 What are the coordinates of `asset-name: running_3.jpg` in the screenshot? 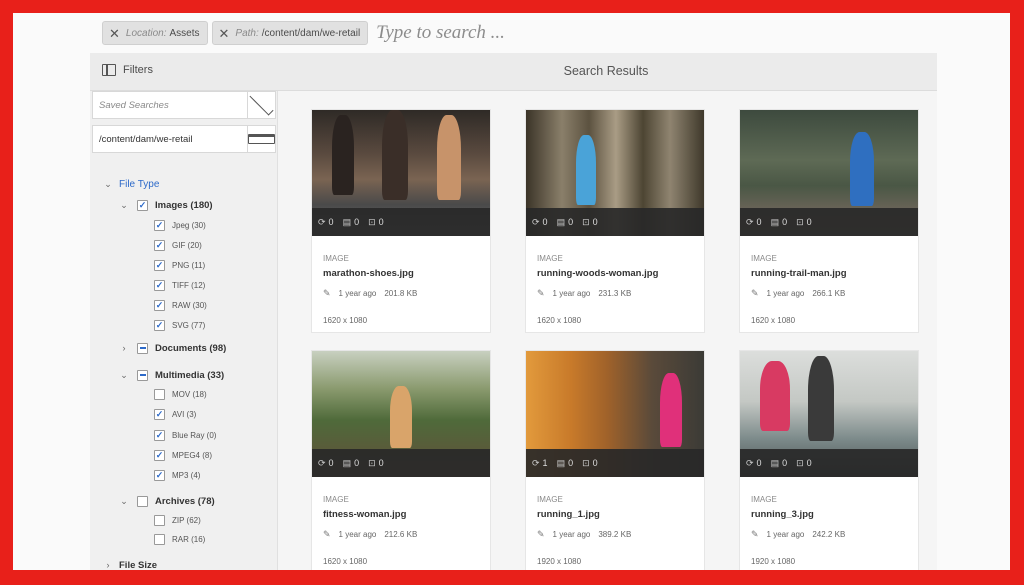 It's located at (782, 514).